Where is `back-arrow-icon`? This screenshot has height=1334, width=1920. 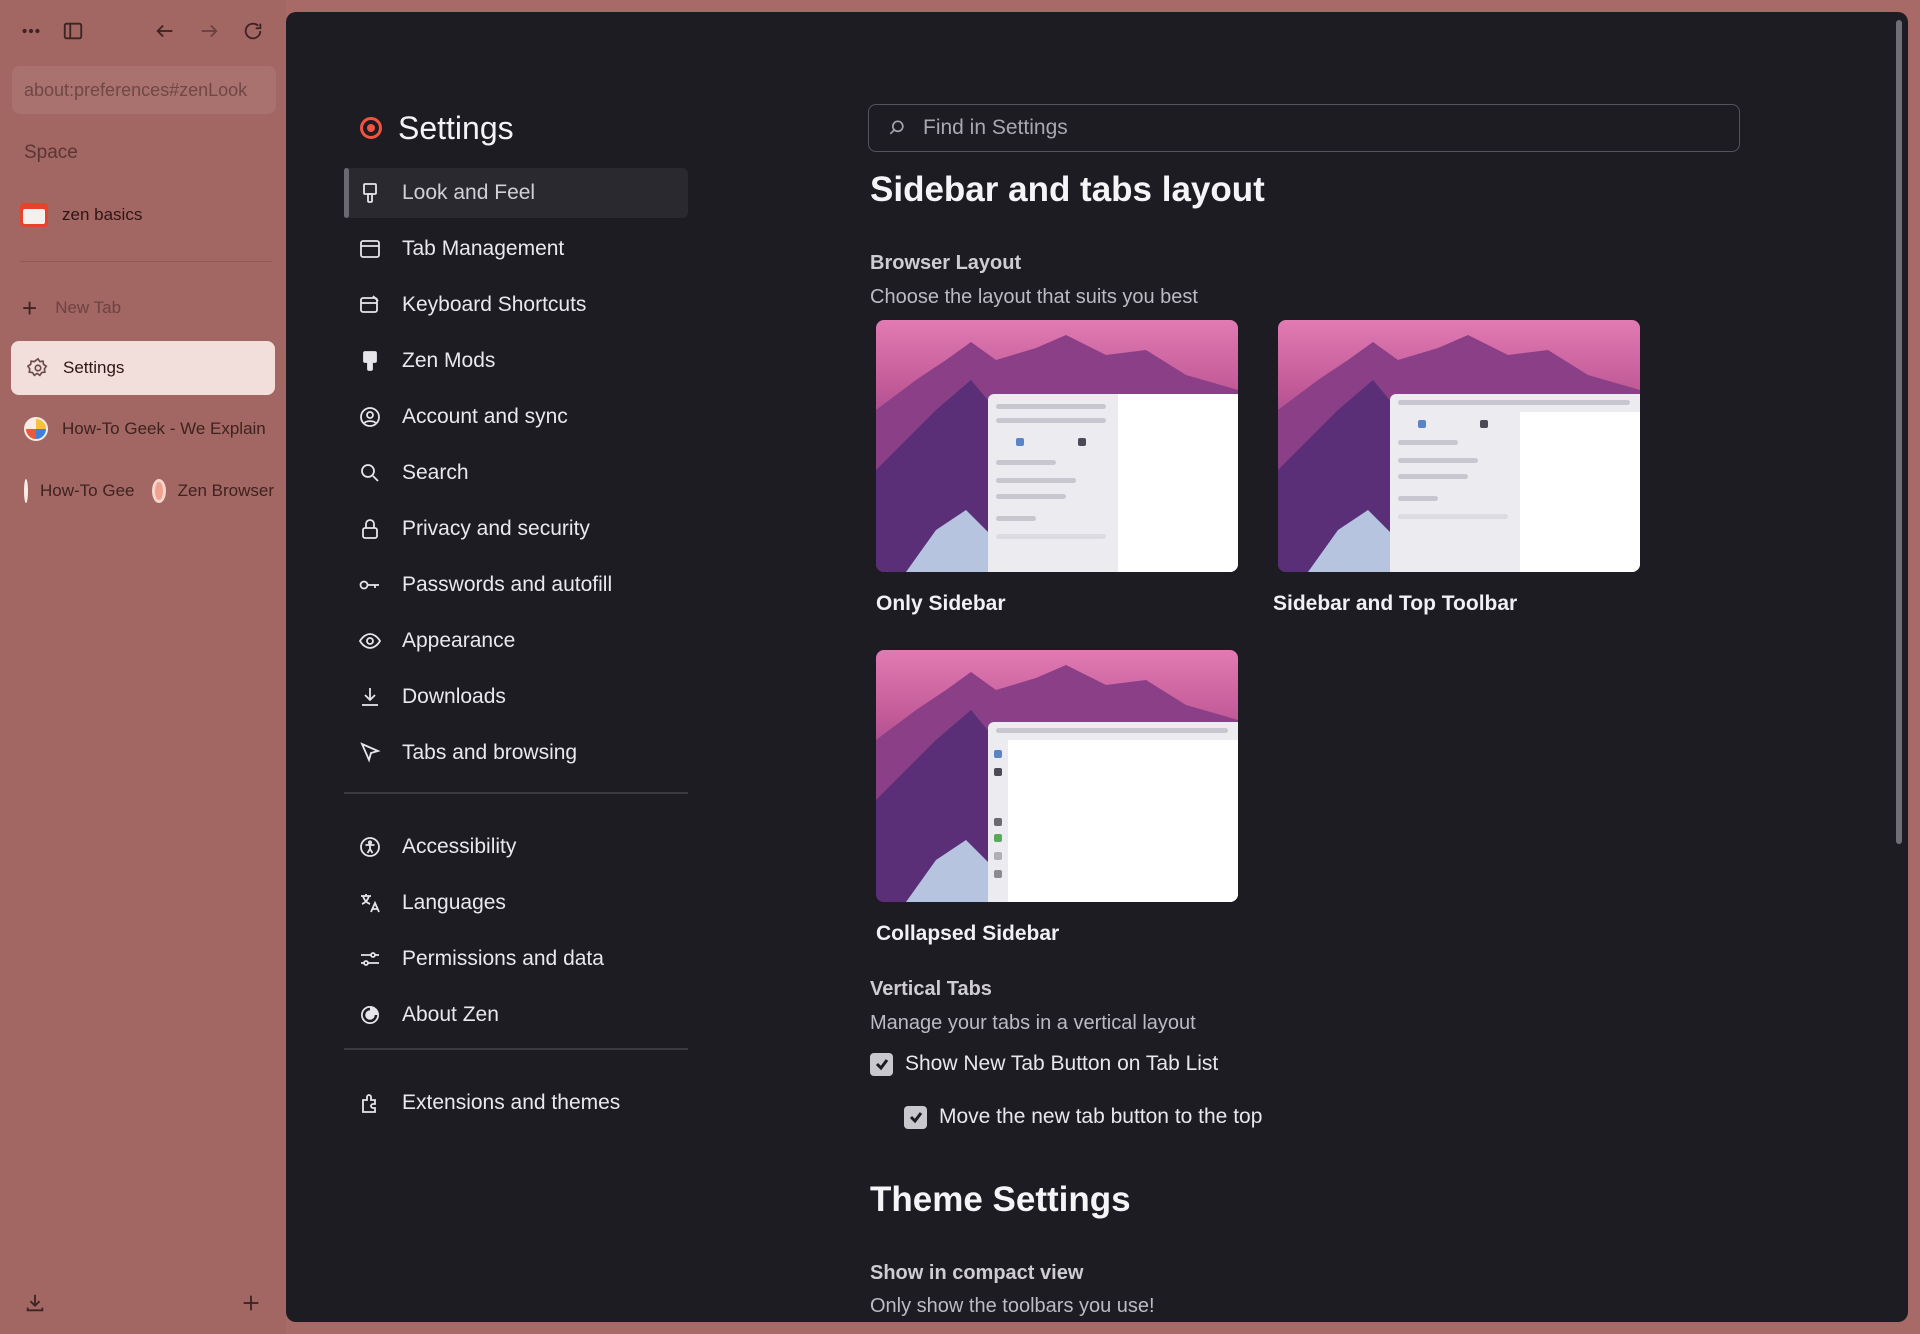
back-arrow-icon is located at coordinates (165, 31).